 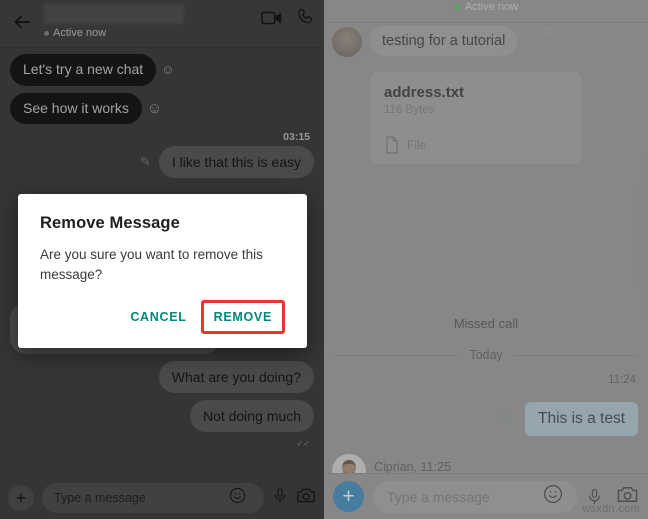 I want to click on cancel-button: CANCEL, so click(x=158, y=317).